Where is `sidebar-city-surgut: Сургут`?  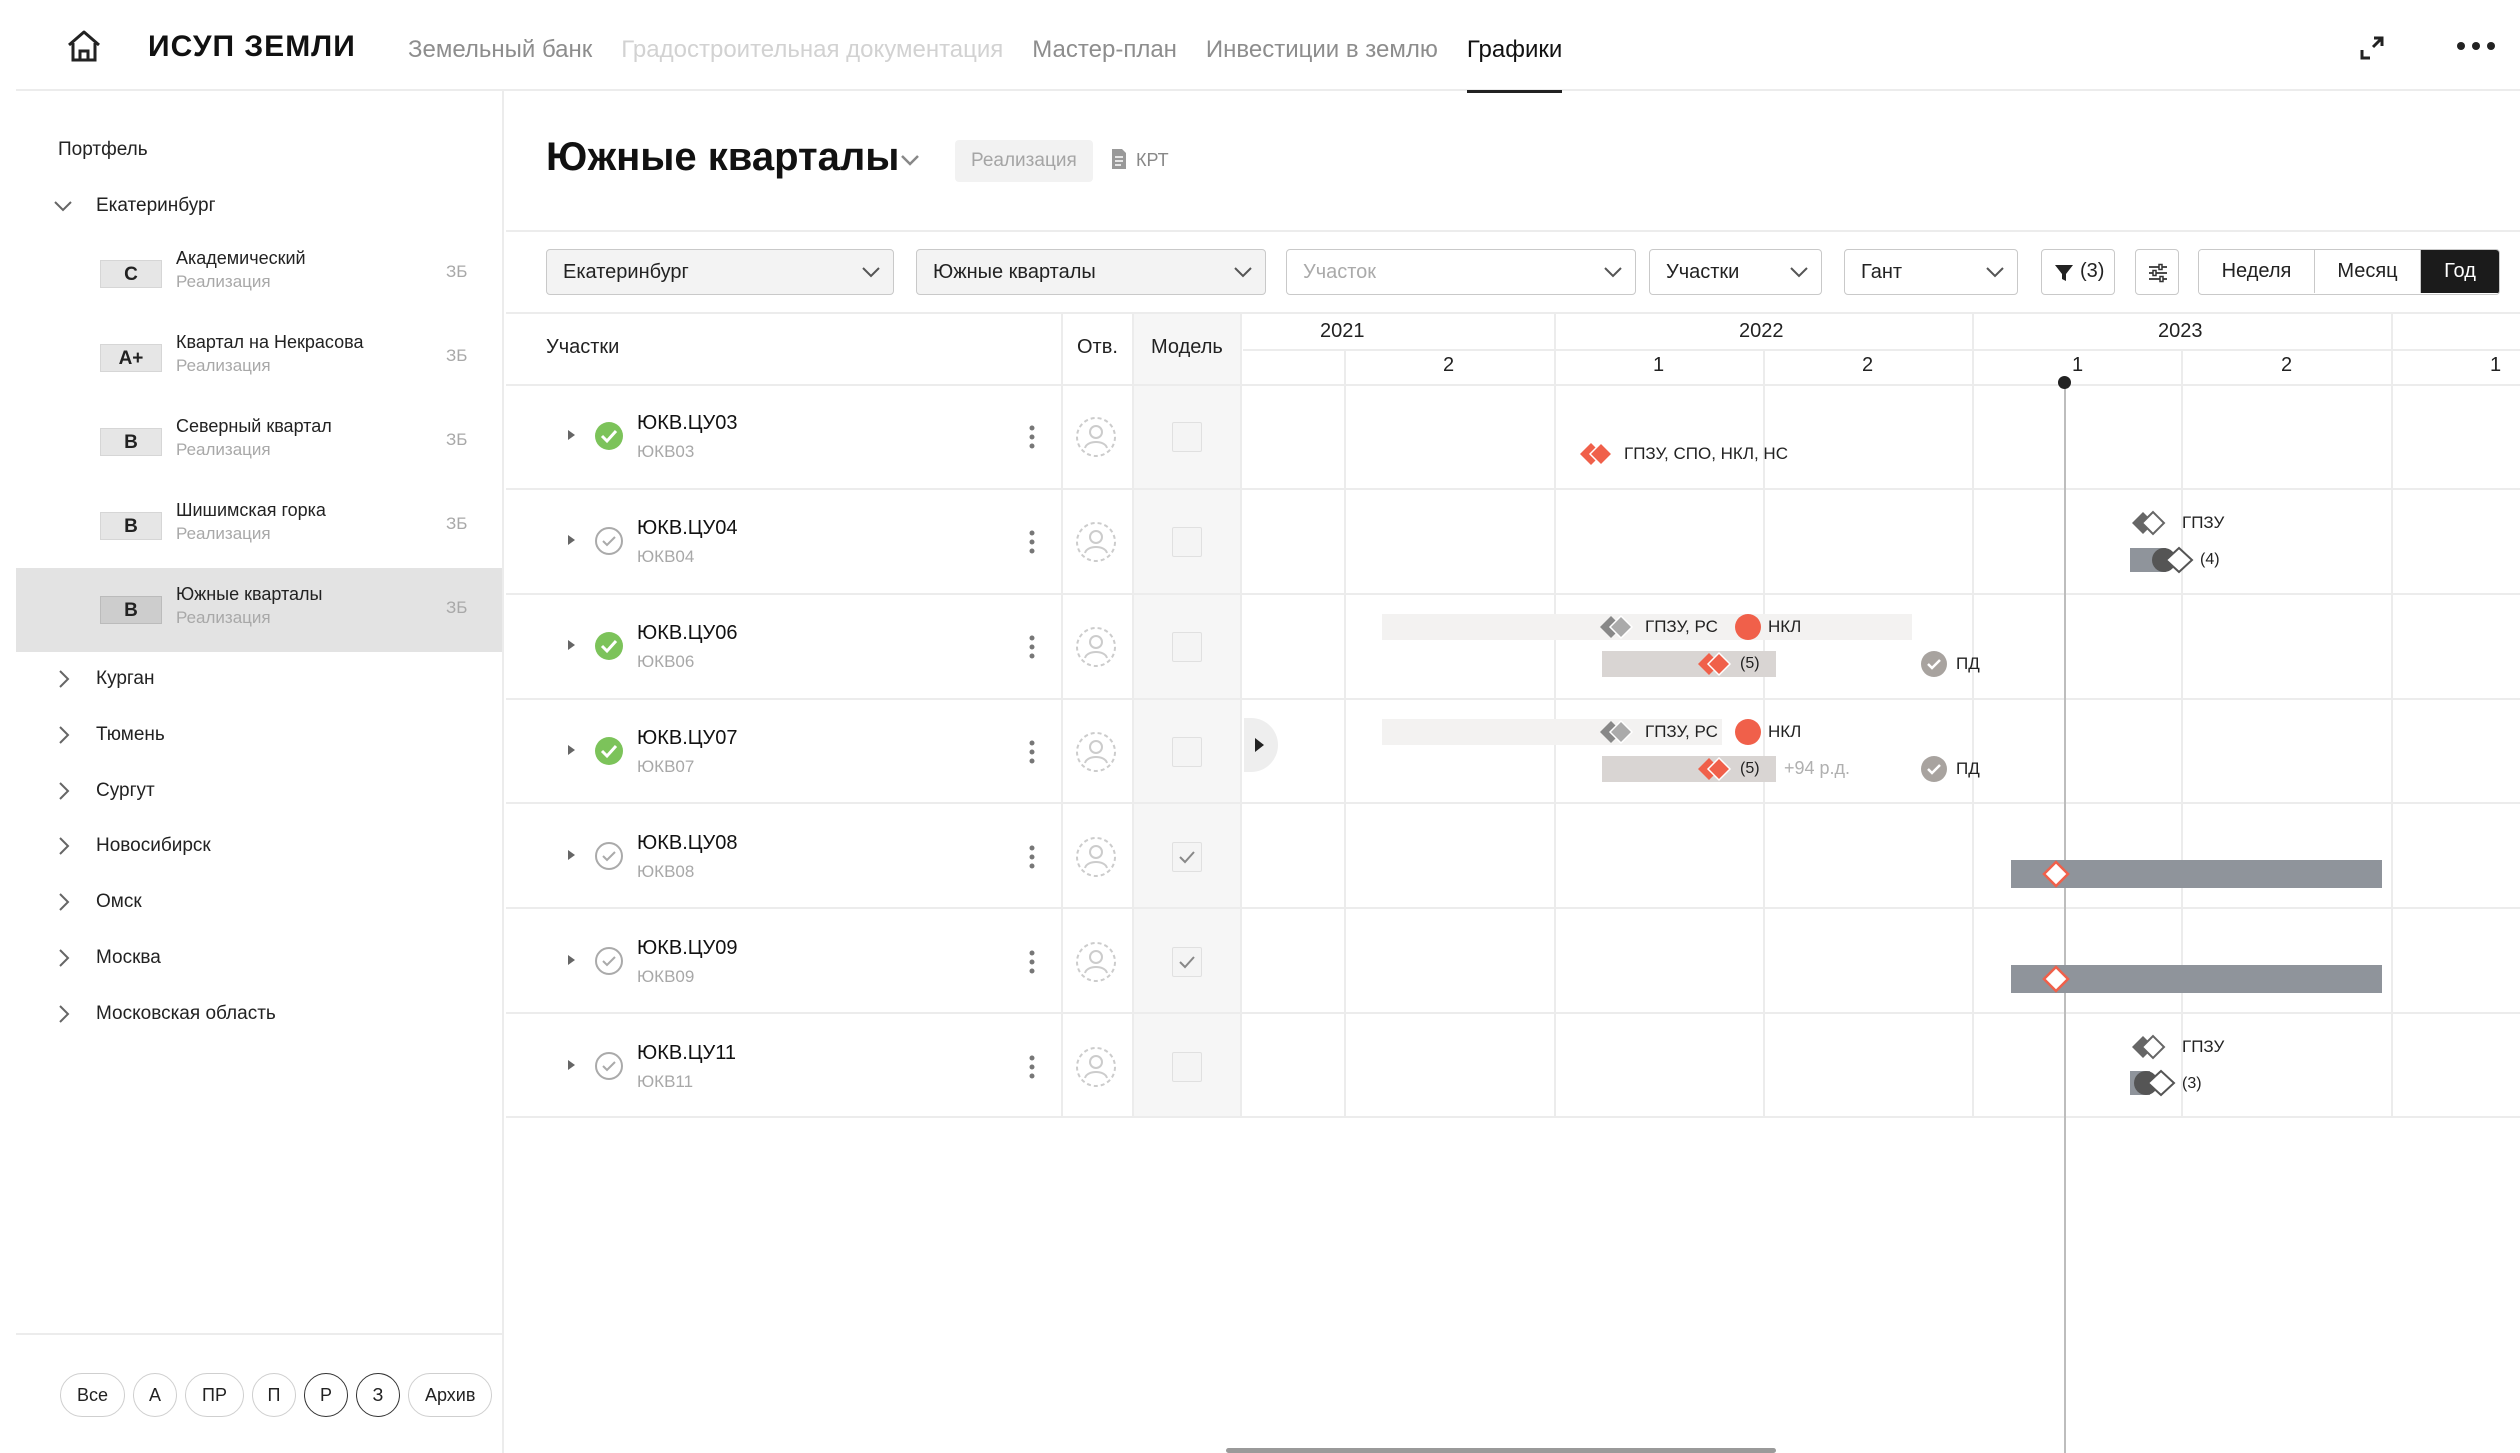 sidebar-city-surgut: Сургут is located at coordinates (103, 791).